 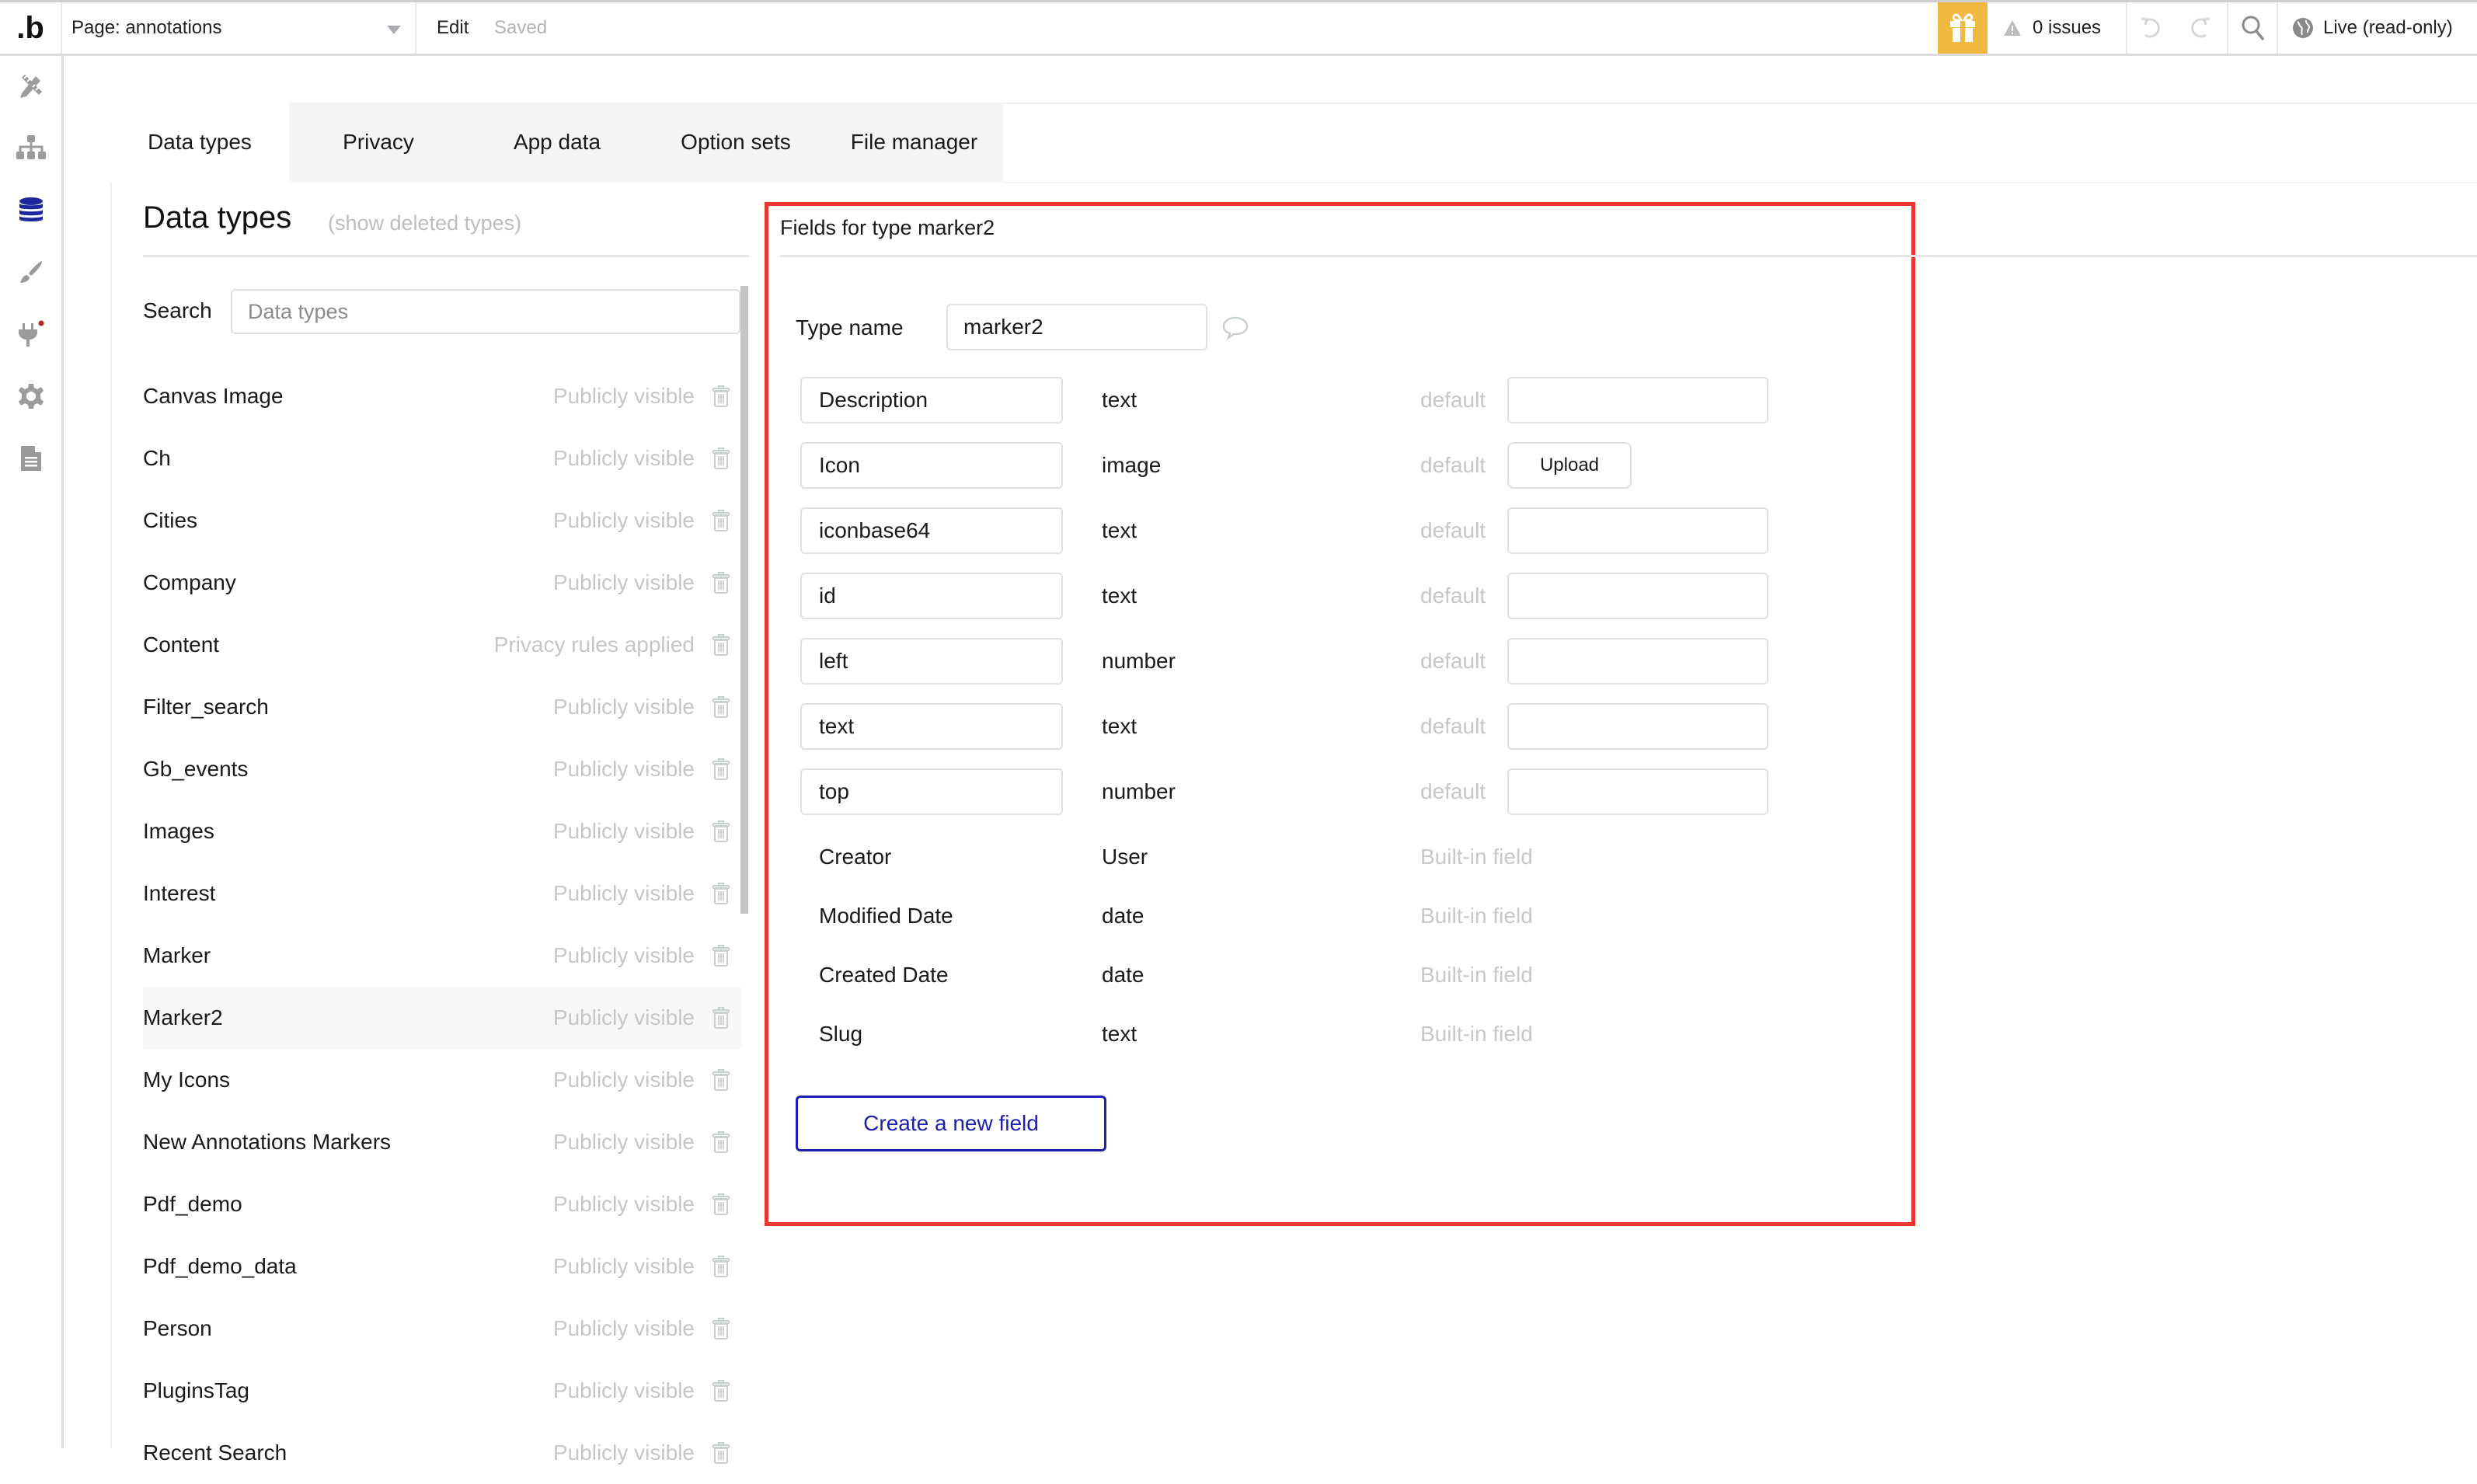 What do you see at coordinates (1963, 28) in the screenshot?
I see `gift-button` at bounding box center [1963, 28].